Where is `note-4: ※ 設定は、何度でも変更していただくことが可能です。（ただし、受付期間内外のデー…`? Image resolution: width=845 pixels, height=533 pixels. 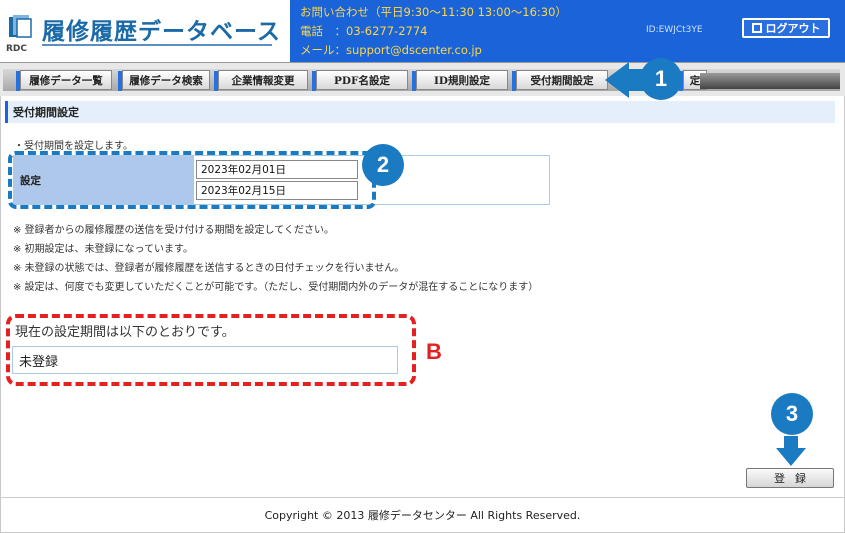 note-4: ※ 設定は、何度でも変更していただくことが可能です。（ただし、受付期間内外のデー… is located at coordinates (276, 287).